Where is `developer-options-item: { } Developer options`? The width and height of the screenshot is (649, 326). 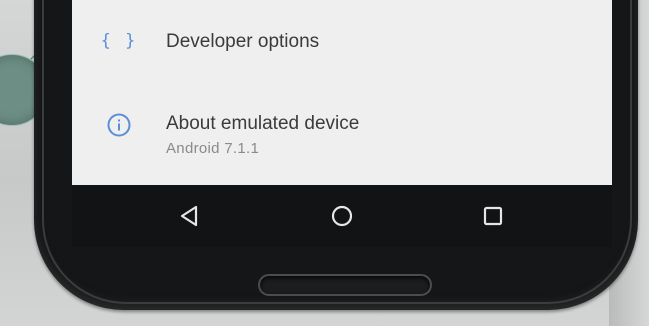
developer-options-item: { } Developer options is located at coordinates (342, 48).